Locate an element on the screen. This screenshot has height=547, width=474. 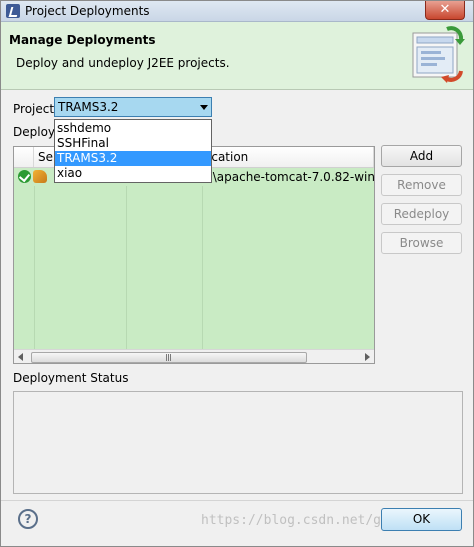
scrollbar-thumb is located at coordinates (169, 357).